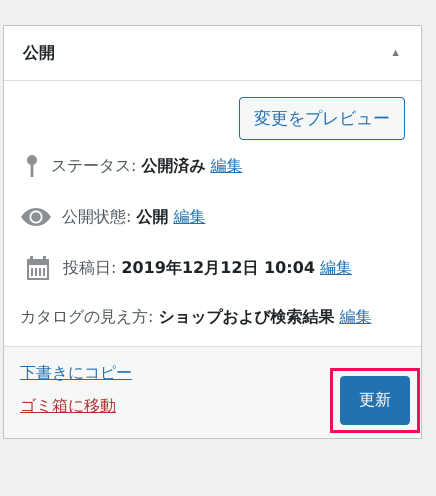 The image size is (436, 496). Describe the element at coordinates (36, 217) in the screenshot. I see `eye-icon` at that location.